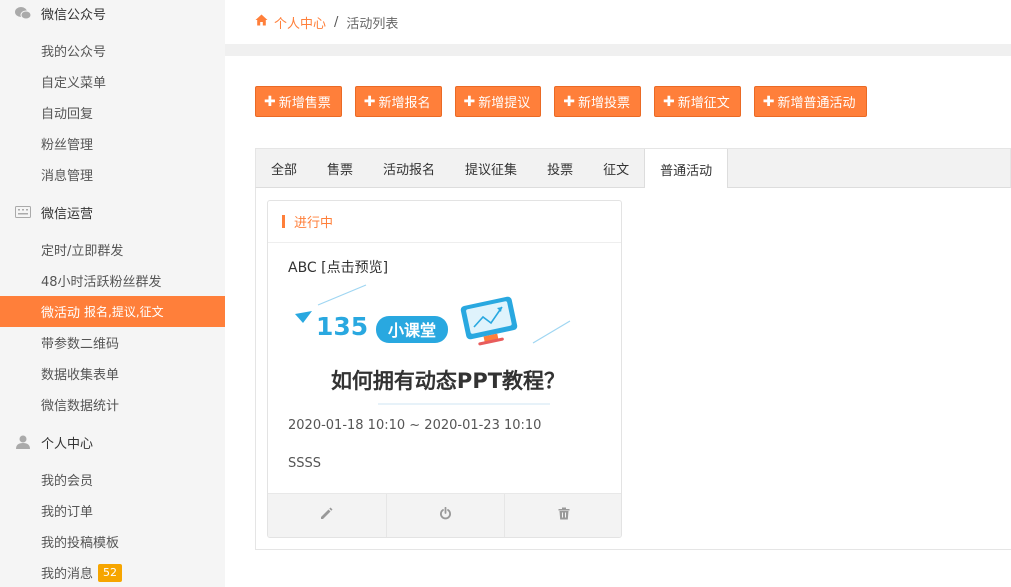 The image size is (1011, 587). What do you see at coordinates (112, 14) in the screenshot?
I see `sidebar-group-wechat: 微信公众号` at bounding box center [112, 14].